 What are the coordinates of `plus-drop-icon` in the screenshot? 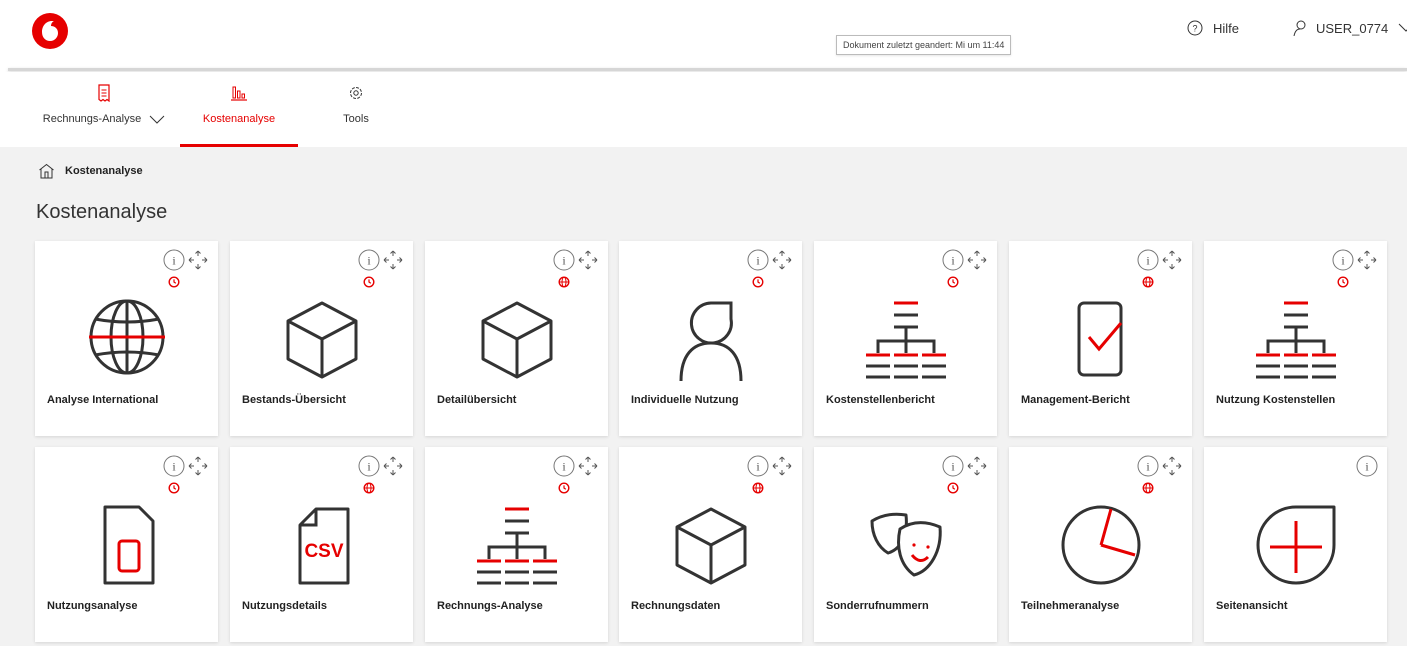 It's located at (1296, 543).